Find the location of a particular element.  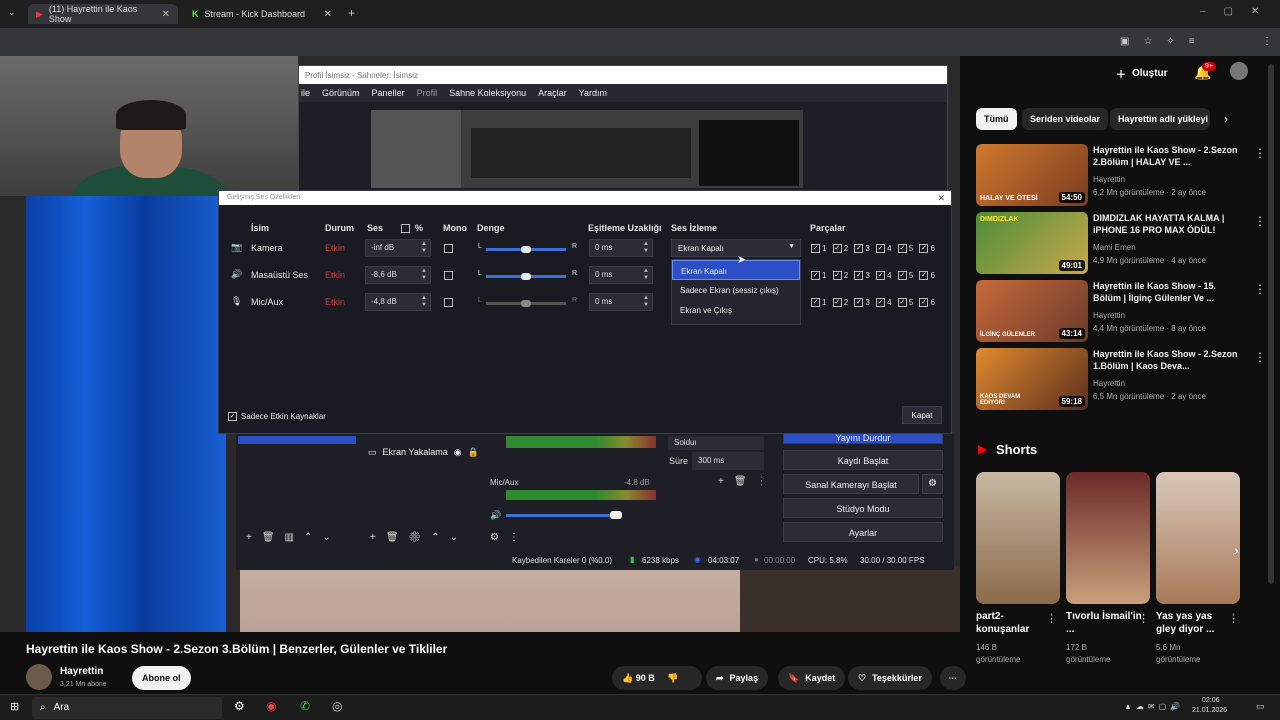

mixer-toolbar: ⚙⋮ is located at coordinates (509, 537).